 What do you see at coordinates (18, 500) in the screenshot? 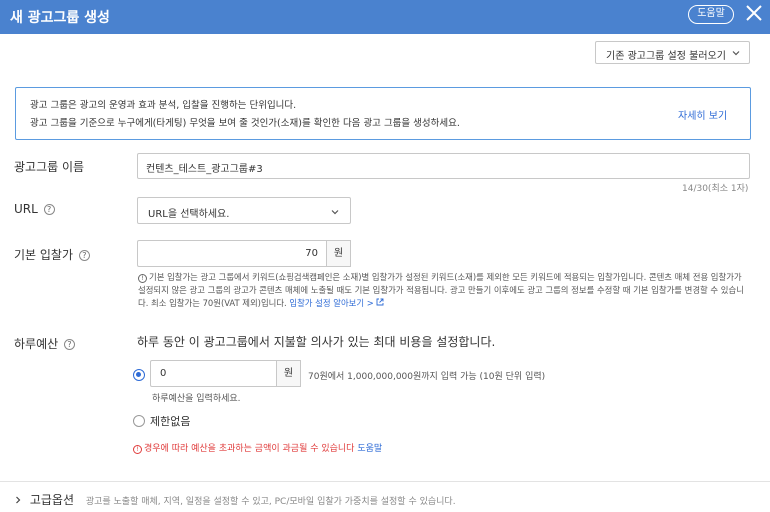
I see `chevron-right-icon` at bounding box center [18, 500].